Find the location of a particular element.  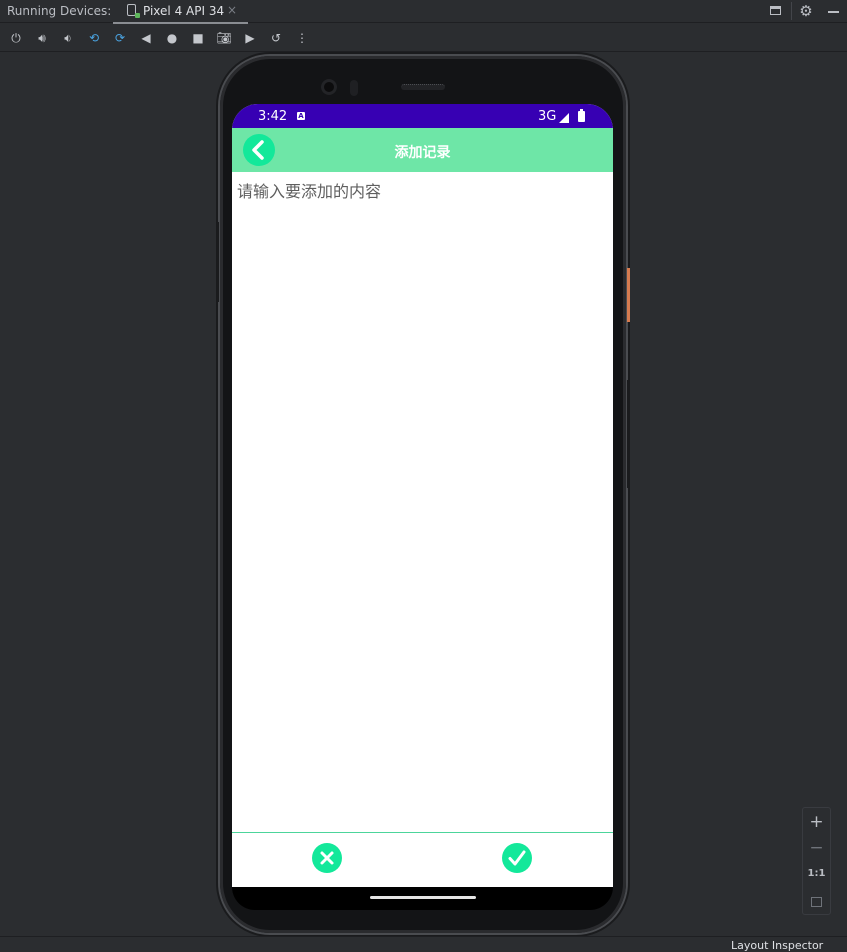

phone-power-button is located at coordinates (628, 295).